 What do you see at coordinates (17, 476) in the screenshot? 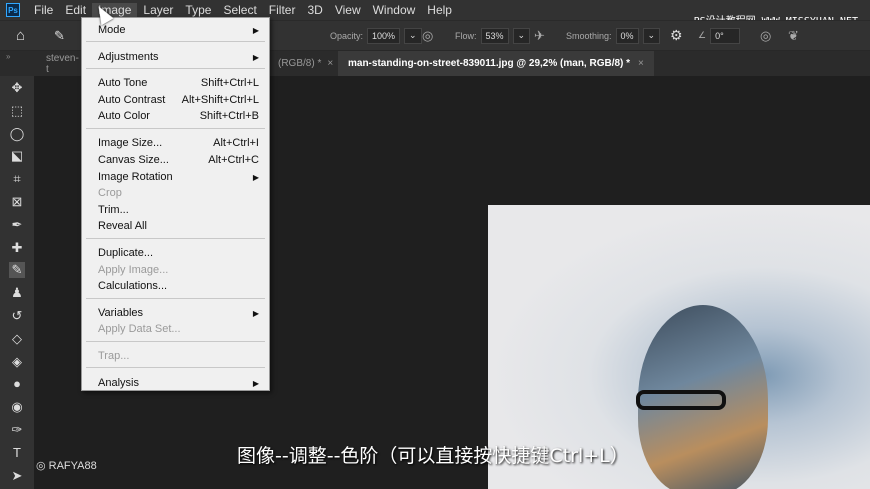
I see `path-select-tool-icon: ➤` at bounding box center [17, 476].